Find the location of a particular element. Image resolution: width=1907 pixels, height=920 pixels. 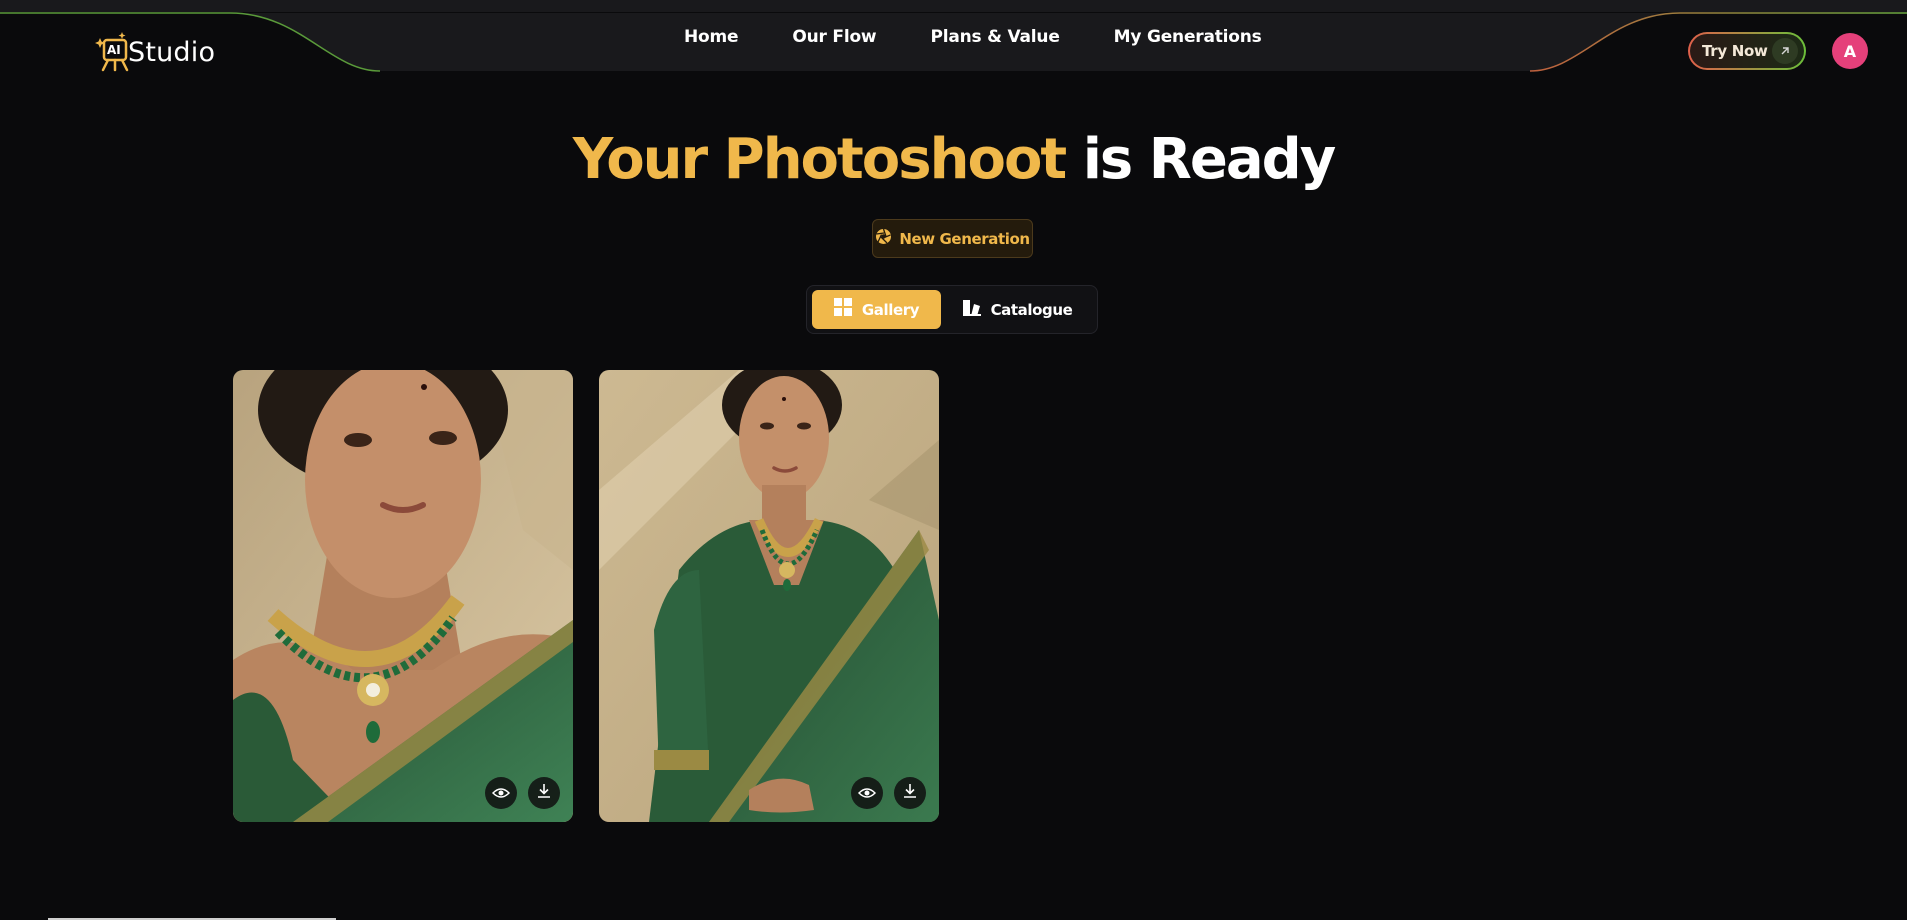

nav-my-generations: My Generations is located at coordinates (1188, 37).